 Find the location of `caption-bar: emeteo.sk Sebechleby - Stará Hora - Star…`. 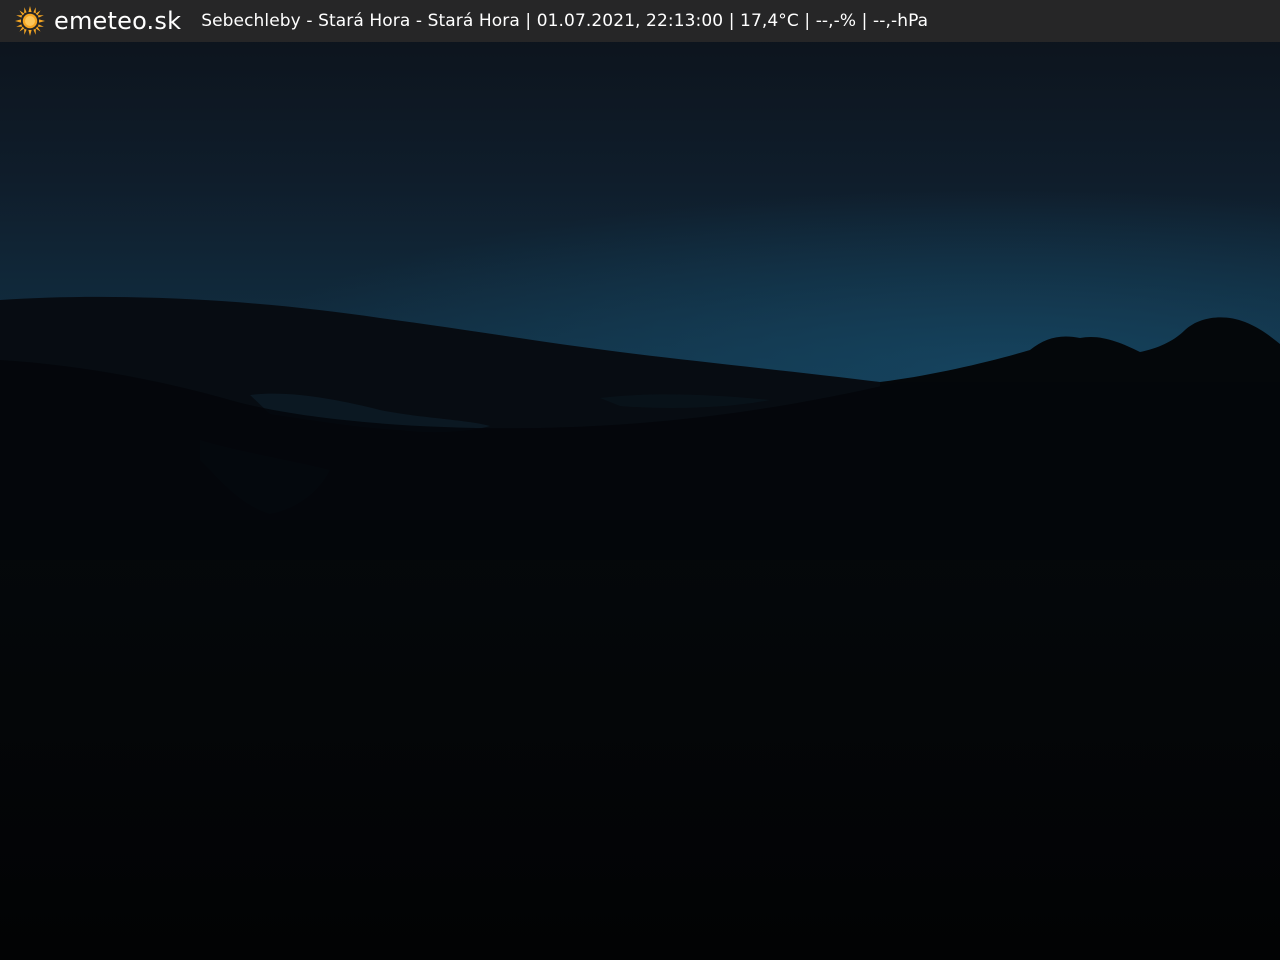

caption-bar: emeteo.sk Sebechleby - Stará Hora - Star… is located at coordinates (640, 21).